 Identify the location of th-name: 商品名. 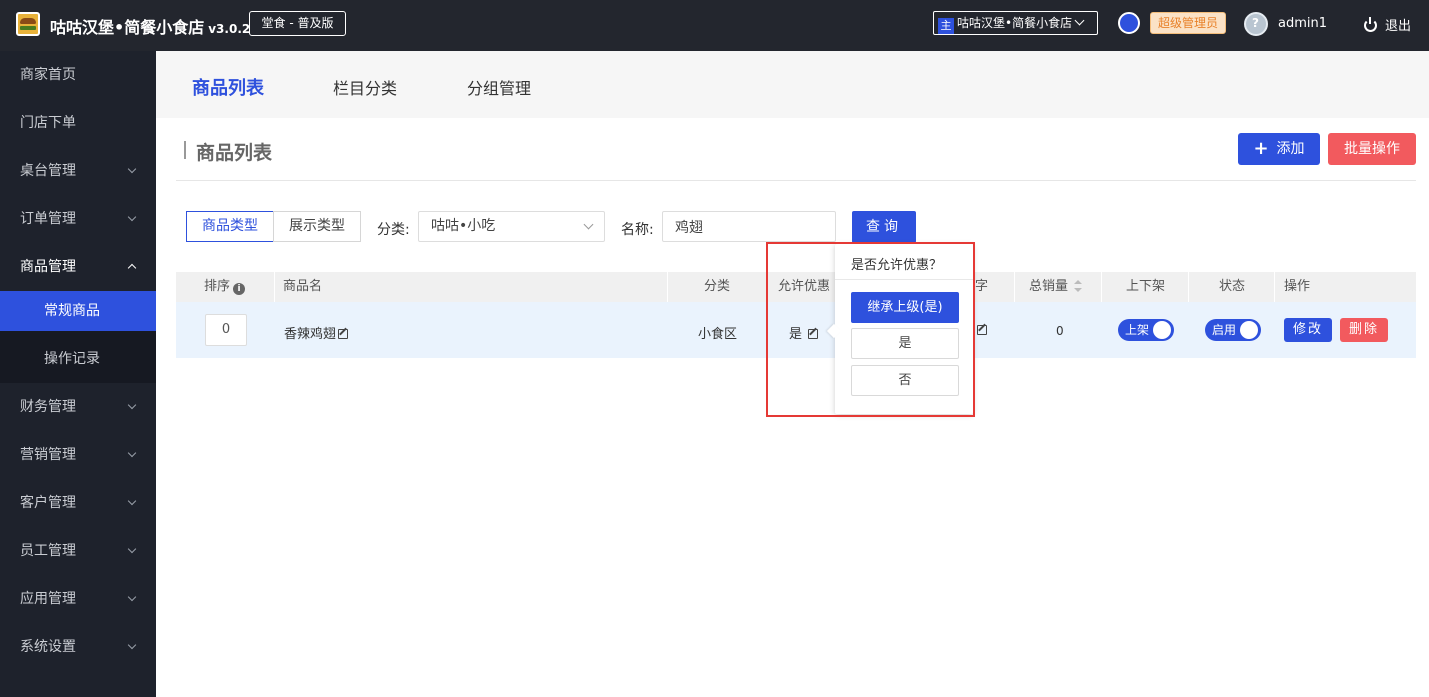
(303, 286).